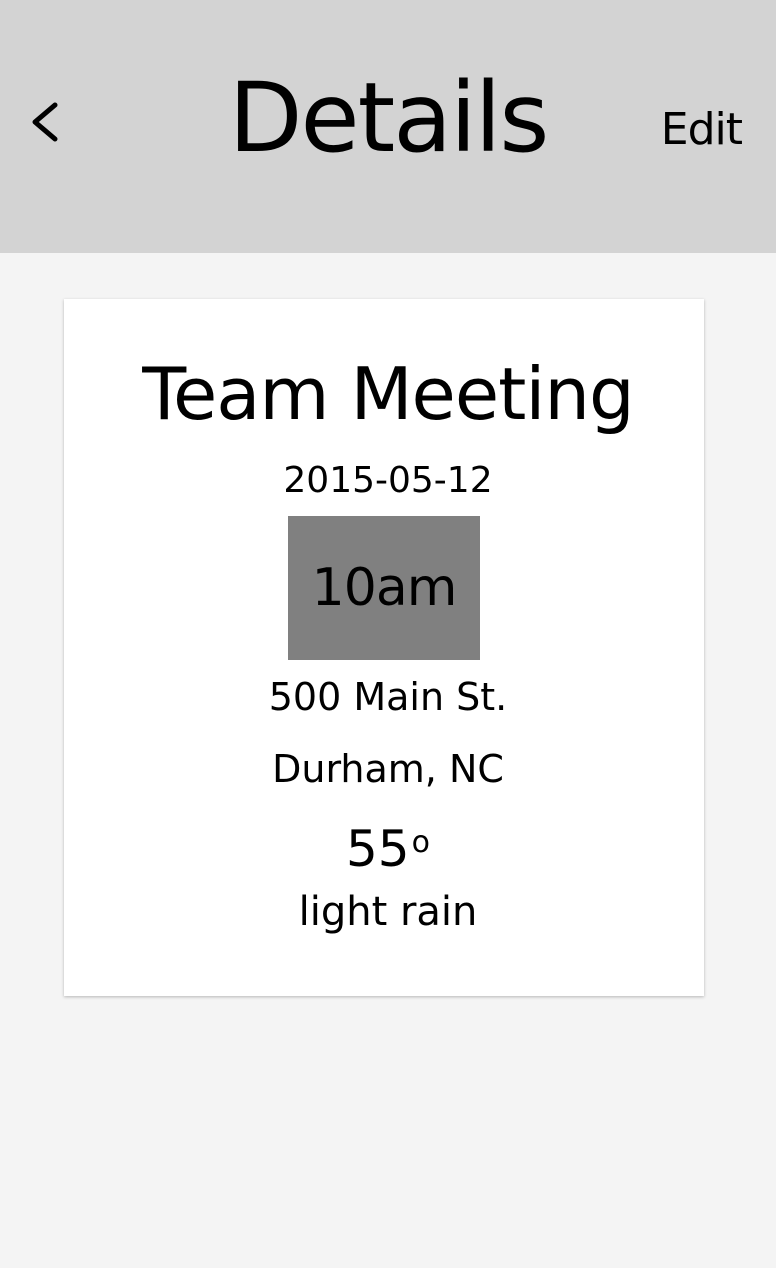 The width and height of the screenshot is (776, 1268). Describe the element at coordinates (389, 118) in the screenshot. I see `page-title: Details` at that location.